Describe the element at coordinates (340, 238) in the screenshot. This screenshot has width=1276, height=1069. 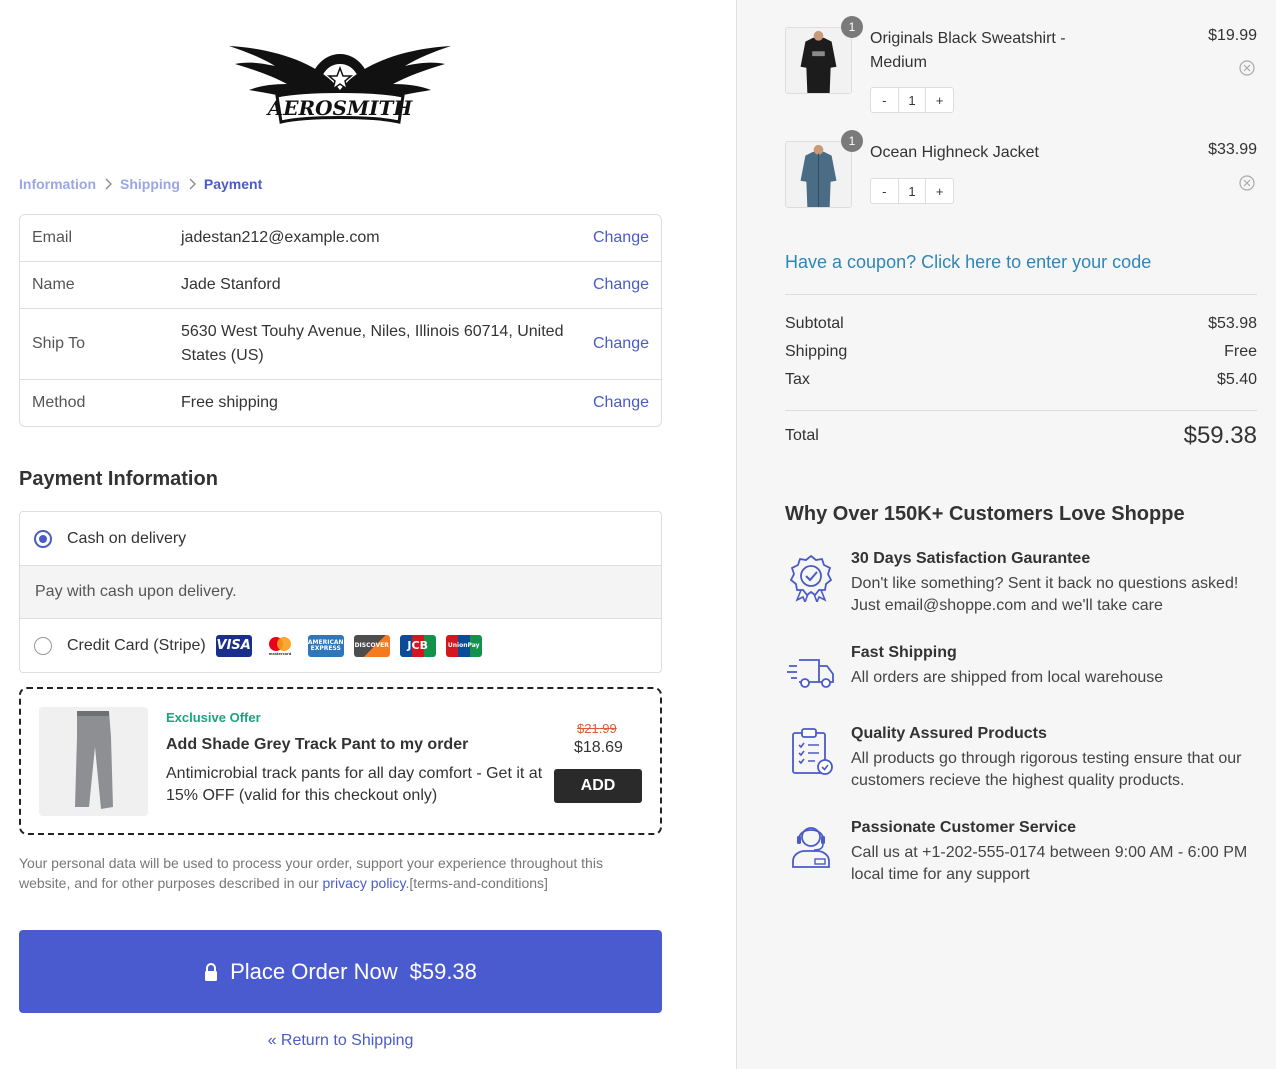
I see `summary-row-email: Email jadestan212@example.com Change` at that location.